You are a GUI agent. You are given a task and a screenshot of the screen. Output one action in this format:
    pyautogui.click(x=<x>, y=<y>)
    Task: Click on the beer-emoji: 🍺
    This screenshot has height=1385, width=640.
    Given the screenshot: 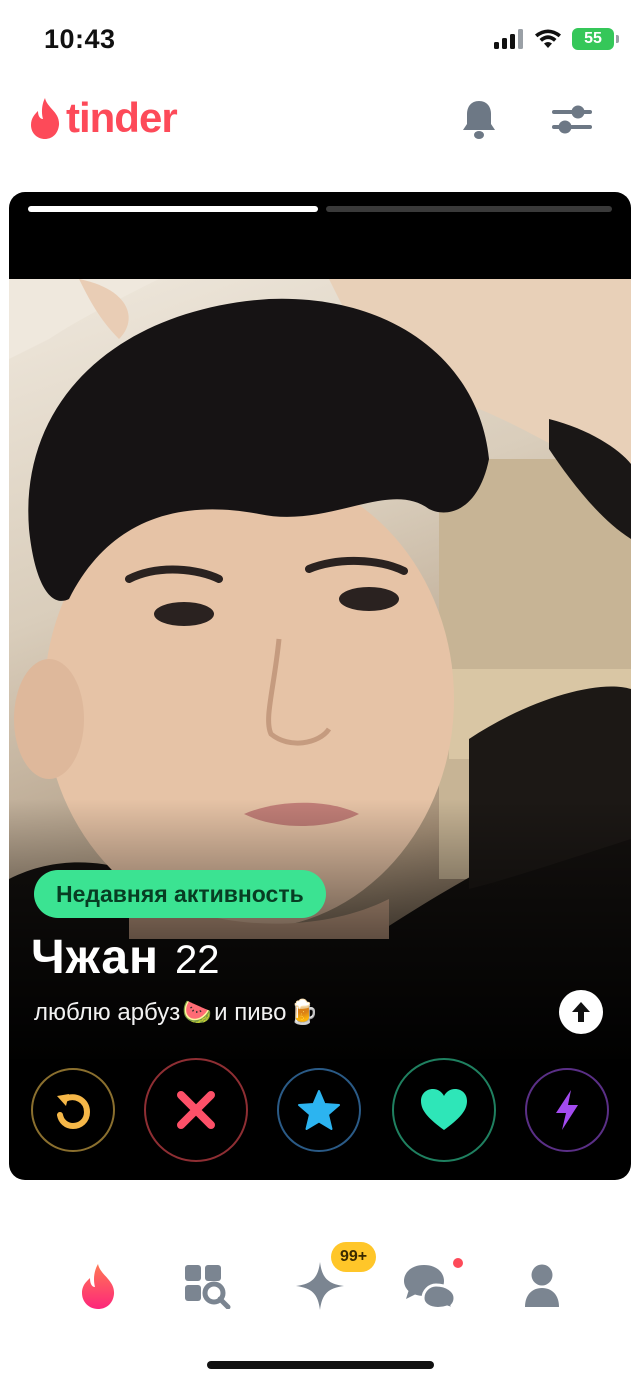 What is the action you would take?
    pyautogui.click(x=303, y=1012)
    